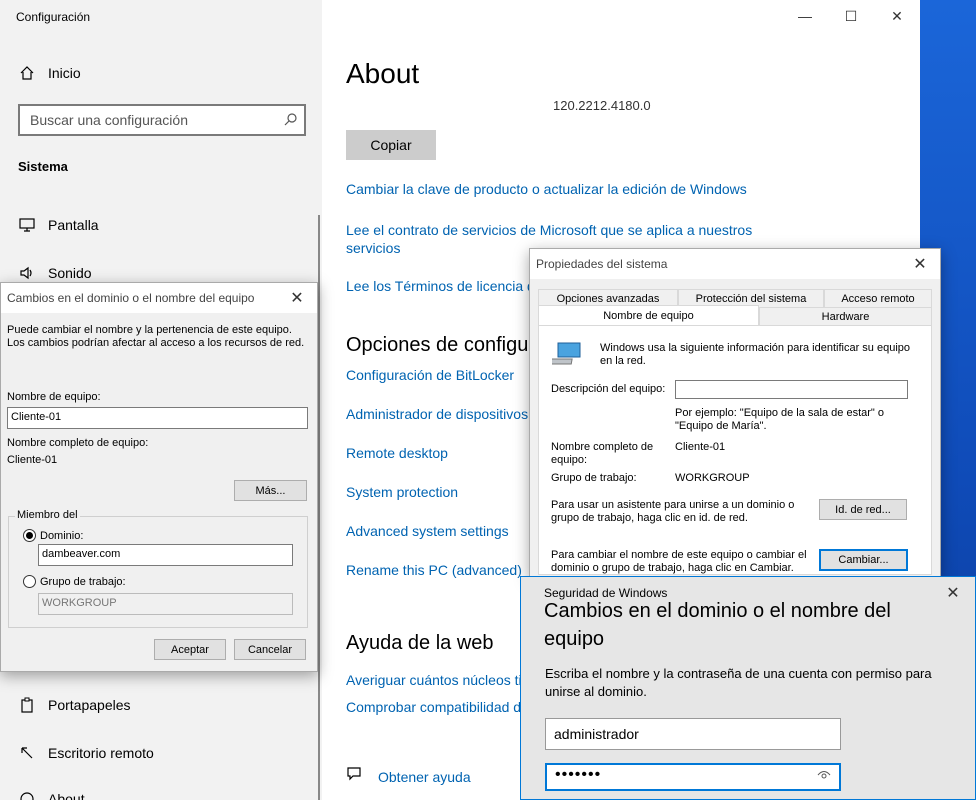 This screenshot has width=976, height=800. Describe the element at coordinates (878, 298) in the screenshot. I see `tab-remote-access: Acceso remoto` at that location.